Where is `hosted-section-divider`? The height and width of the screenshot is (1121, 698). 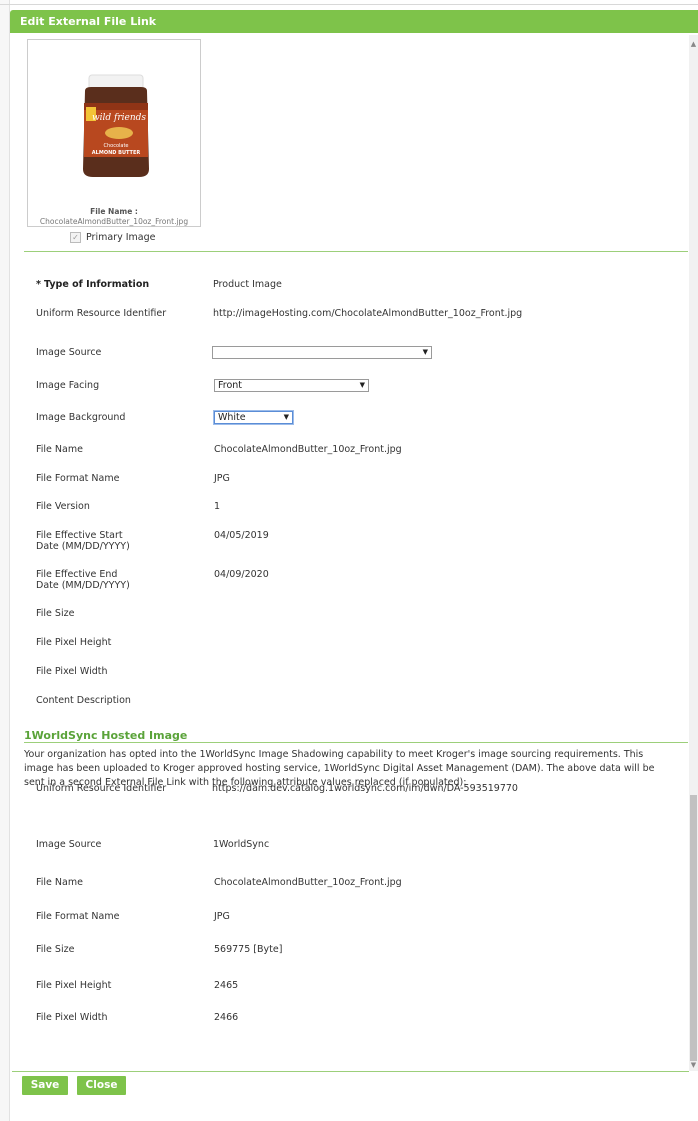 hosted-section-divider is located at coordinates (356, 742).